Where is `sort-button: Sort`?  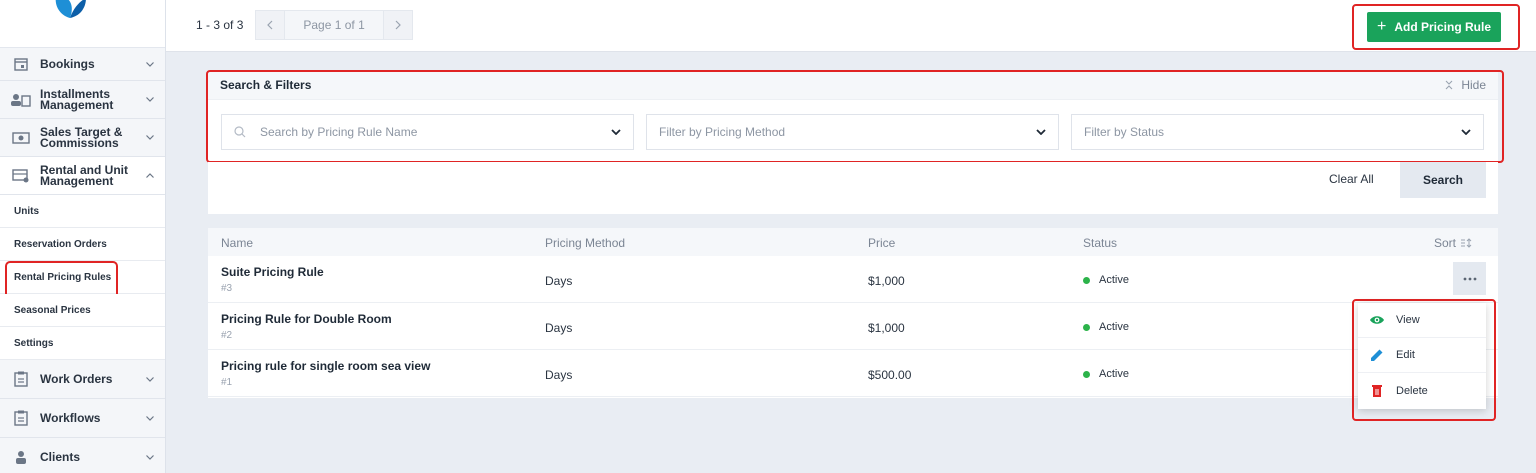 sort-button: Sort is located at coordinates (1453, 243).